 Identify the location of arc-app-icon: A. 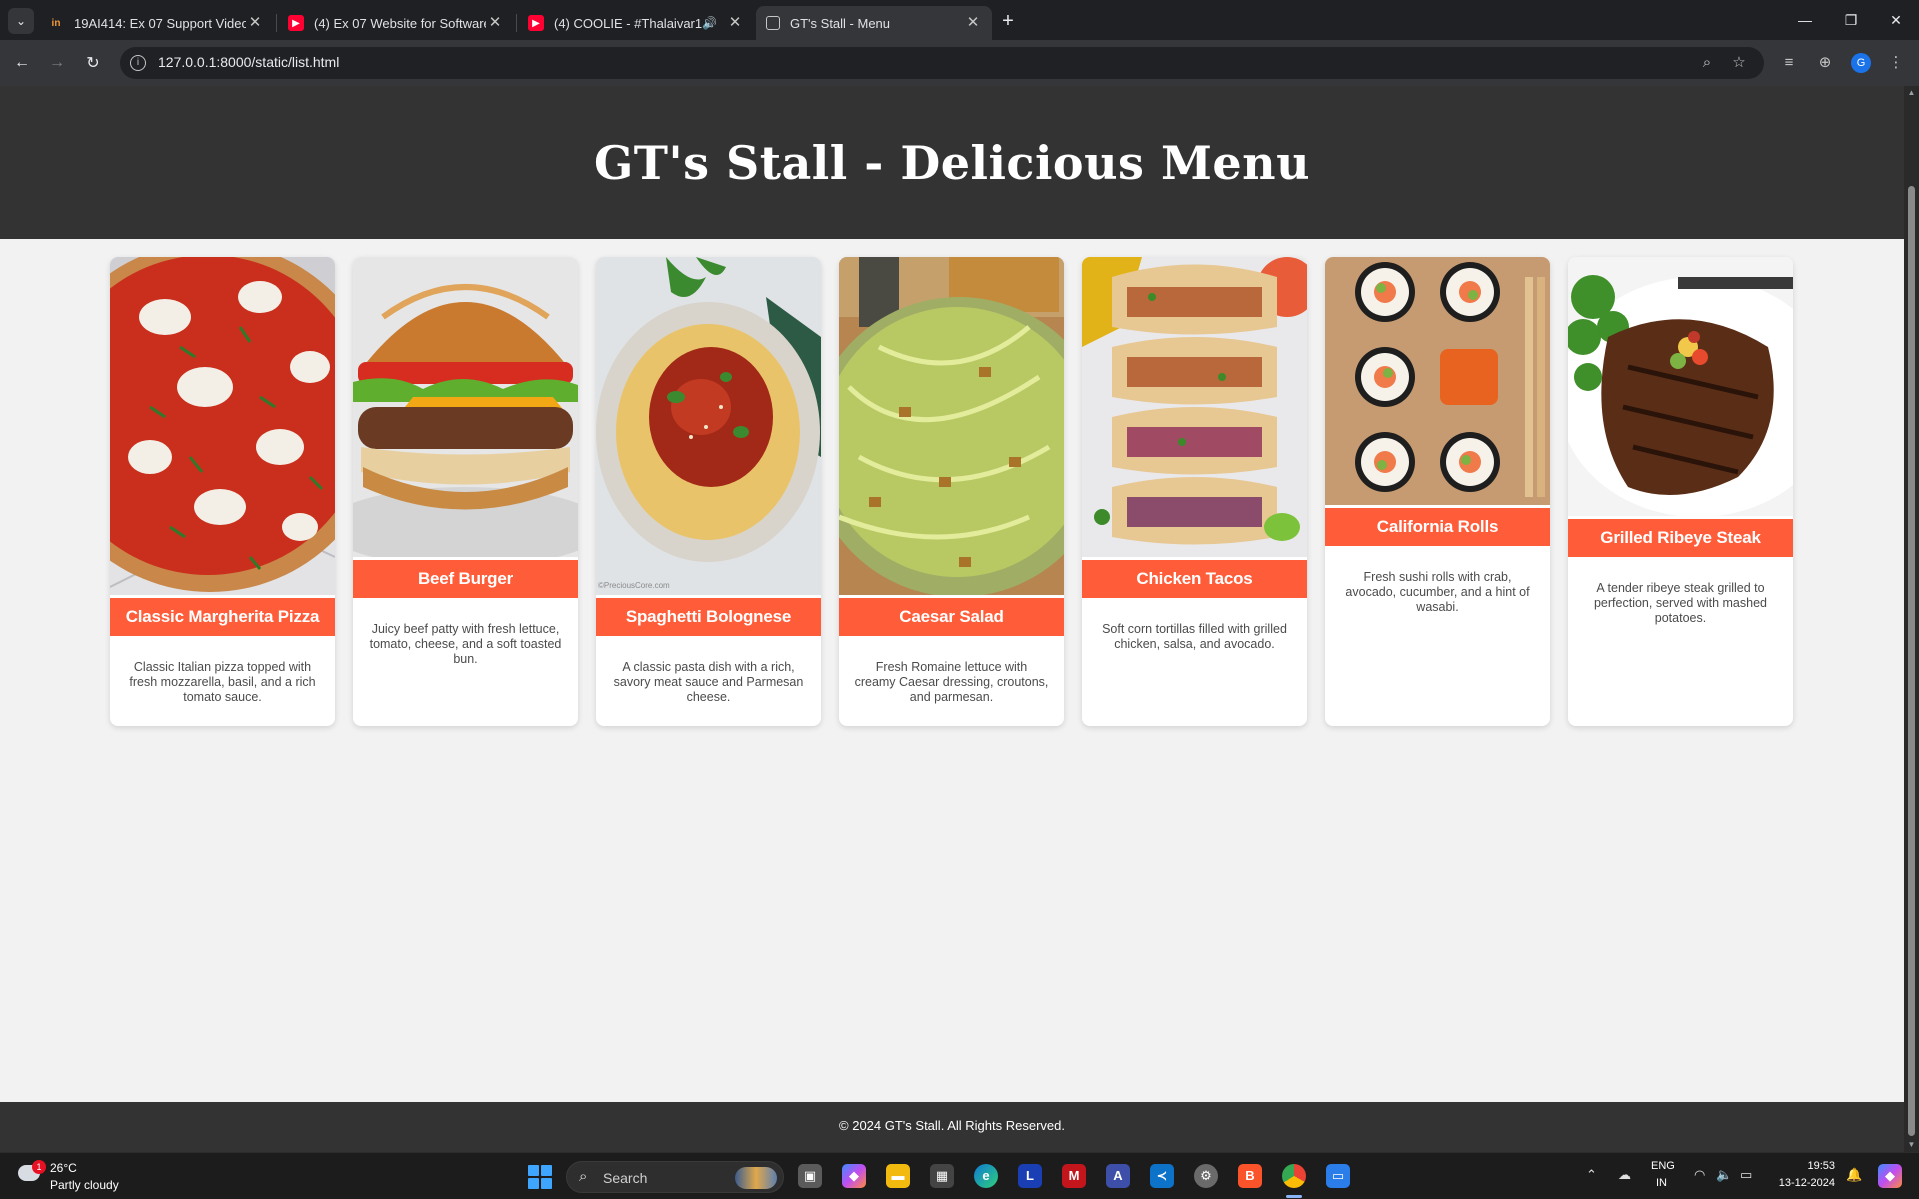
(1118, 1176).